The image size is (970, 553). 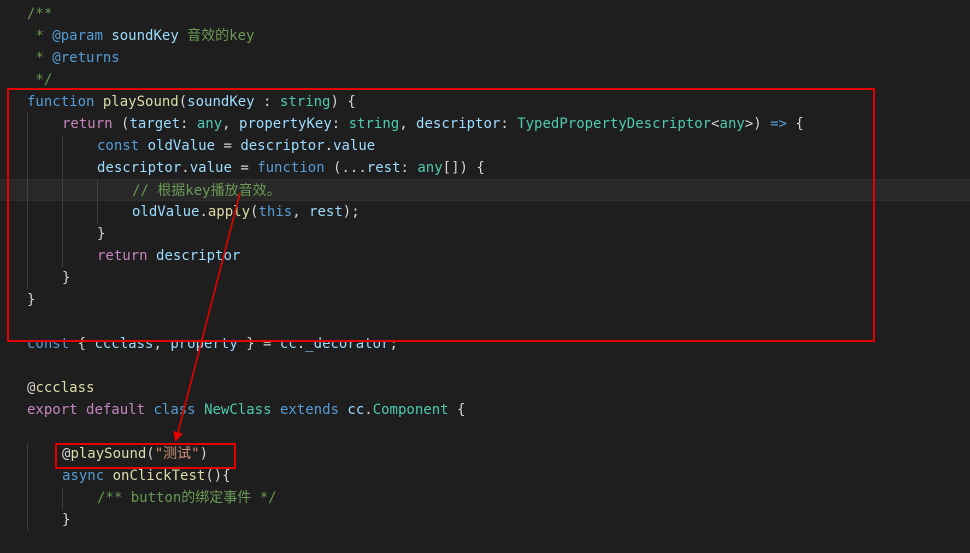 I want to click on arrow-line, so click(x=207, y=317).